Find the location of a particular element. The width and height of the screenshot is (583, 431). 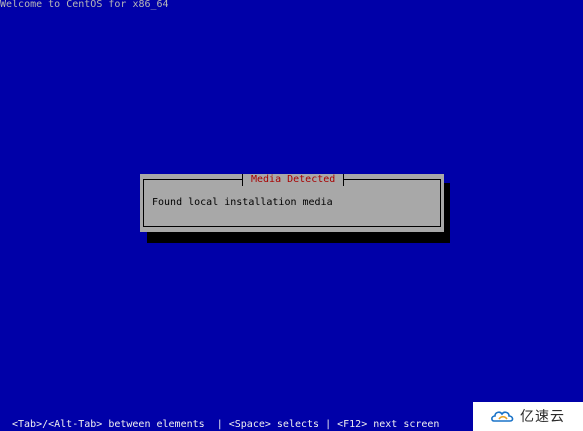

watermark: 亿速云 is located at coordinates (528, 416).